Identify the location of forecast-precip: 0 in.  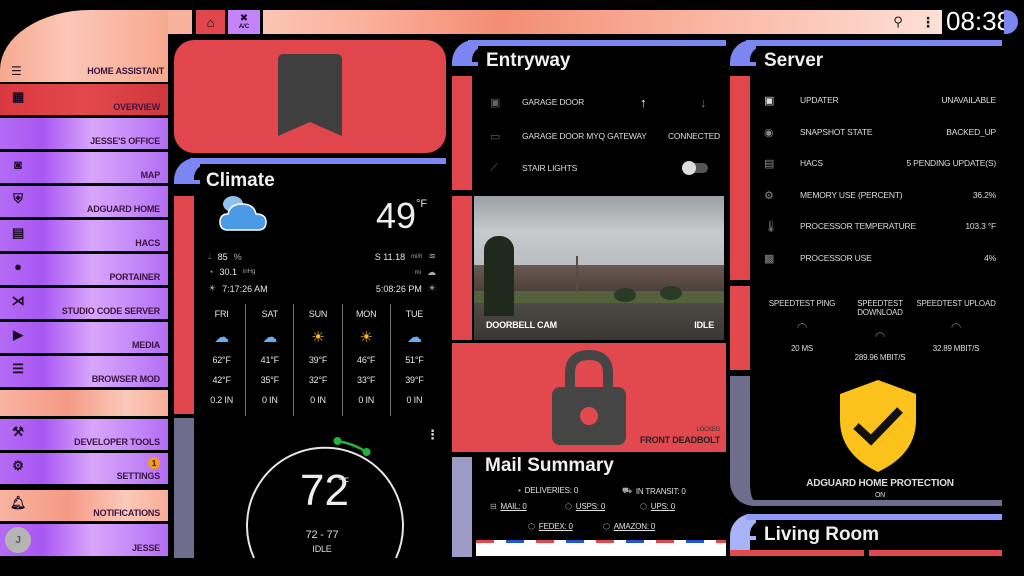
(269, 400).